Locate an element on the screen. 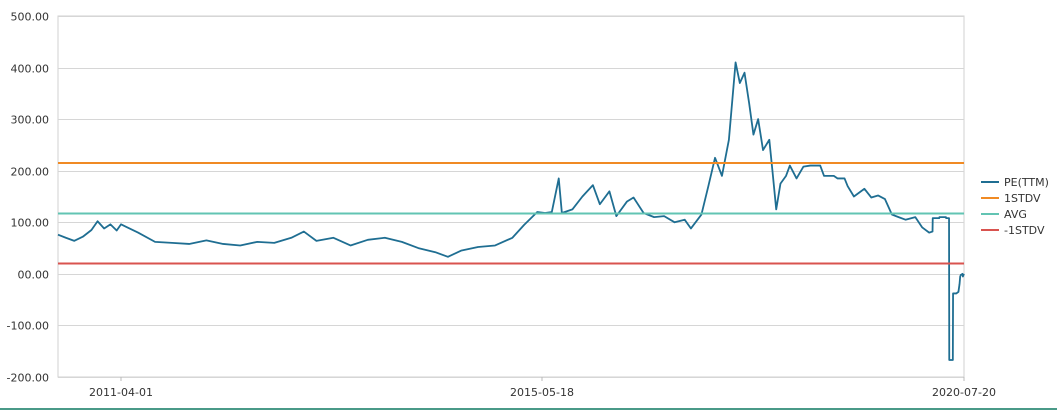  legend-label: 1STDV is located at coordinates (1022, 198).